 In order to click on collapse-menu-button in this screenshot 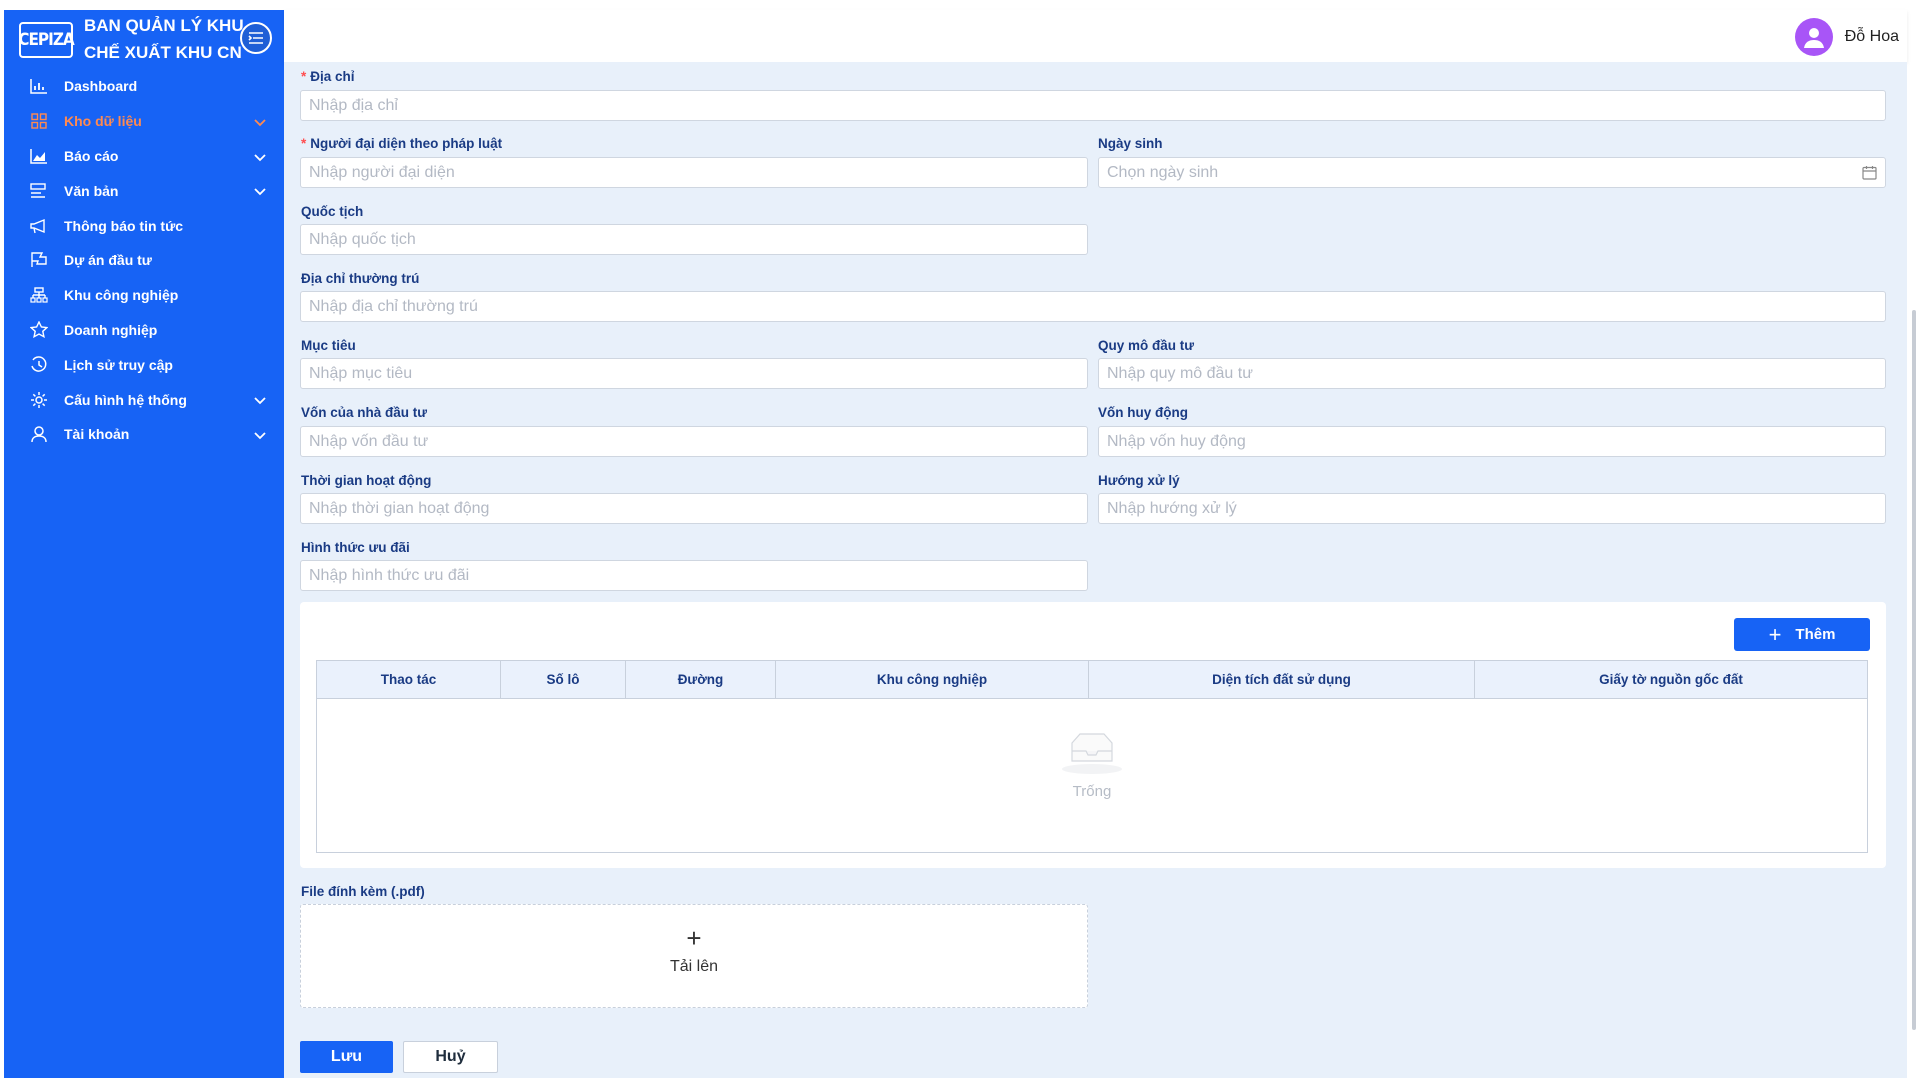, I will do `click(256, 38)`.